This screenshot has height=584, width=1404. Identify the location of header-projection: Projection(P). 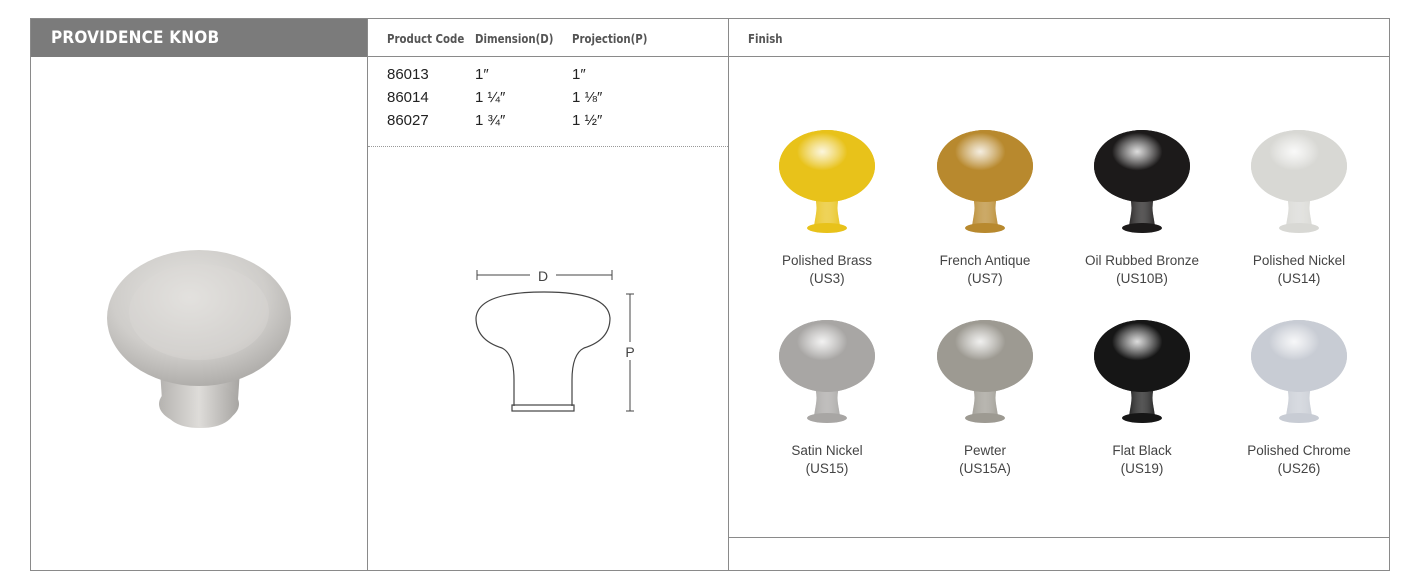
(610, 39).